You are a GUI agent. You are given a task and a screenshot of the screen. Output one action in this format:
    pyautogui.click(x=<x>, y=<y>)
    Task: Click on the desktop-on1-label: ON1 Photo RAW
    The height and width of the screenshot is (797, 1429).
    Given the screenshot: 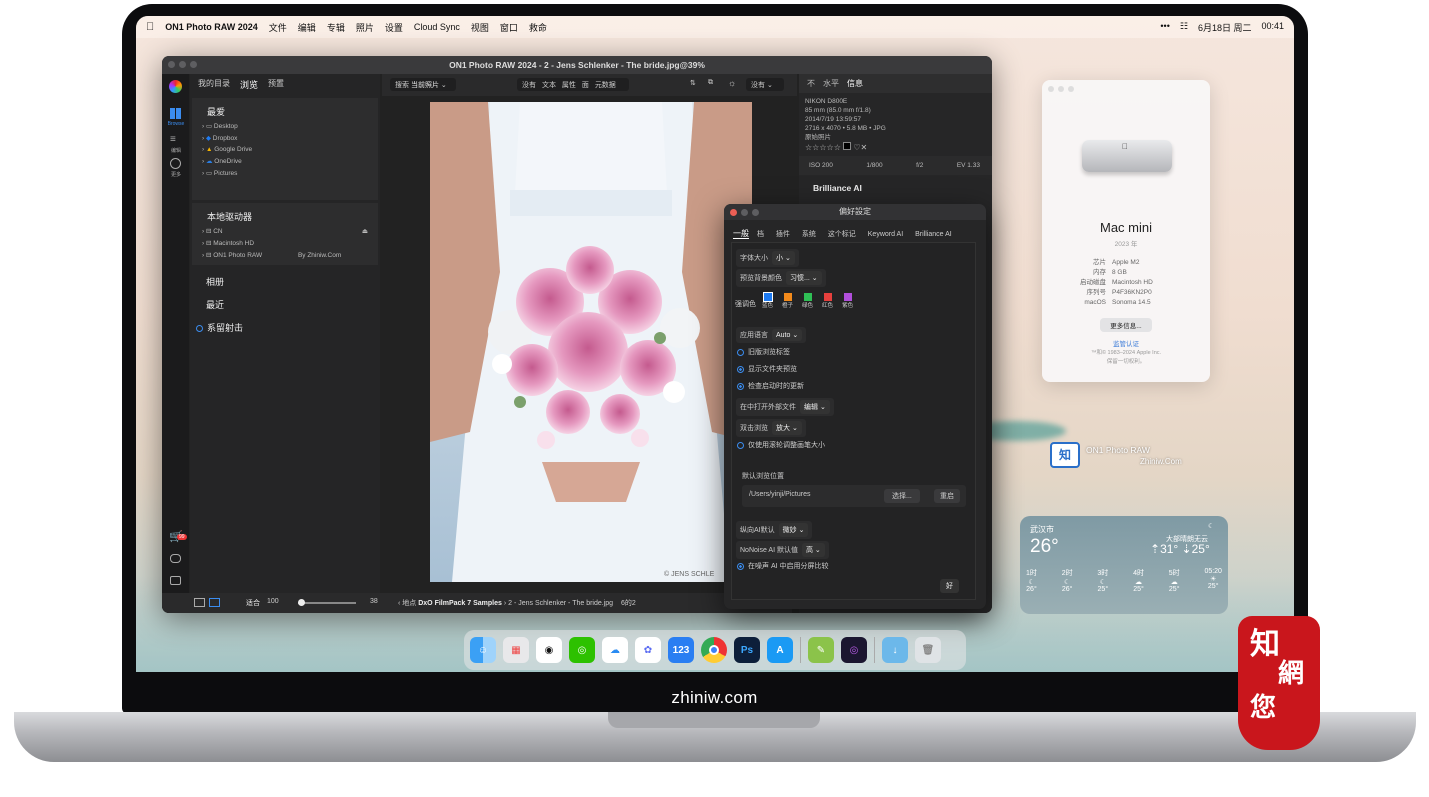 What is the action you would take?
    pyautogui.click(x=1118, y=450)
    